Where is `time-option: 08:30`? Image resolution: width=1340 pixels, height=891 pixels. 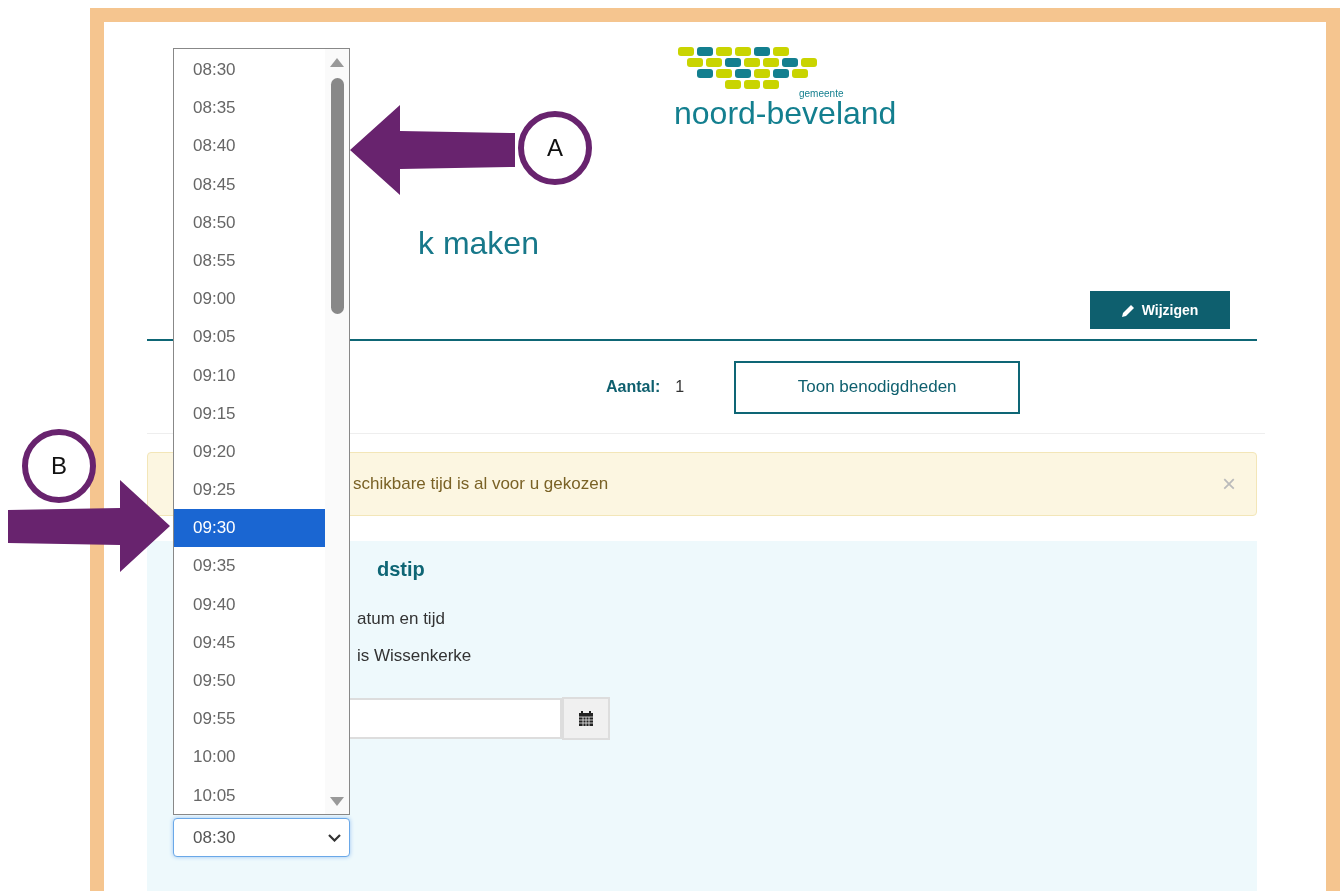 time-option: 08:30 is located at coordinates (249, 70).